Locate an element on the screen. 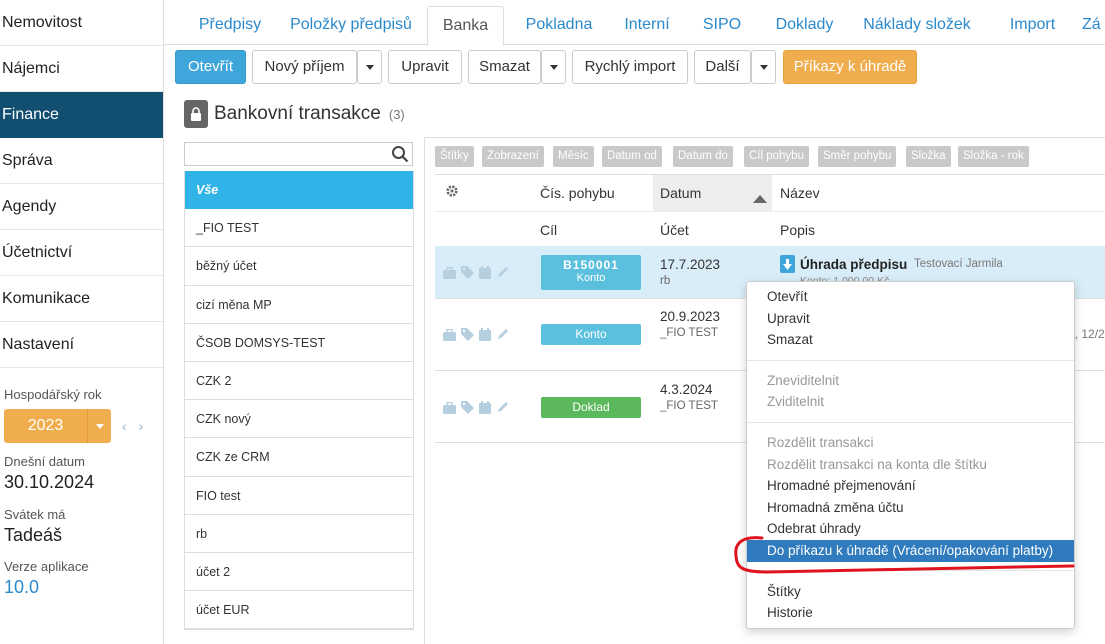 The height and width of the screenshot is (644, 1105). delete-button: Smazat is located at coordinates (504, 67).